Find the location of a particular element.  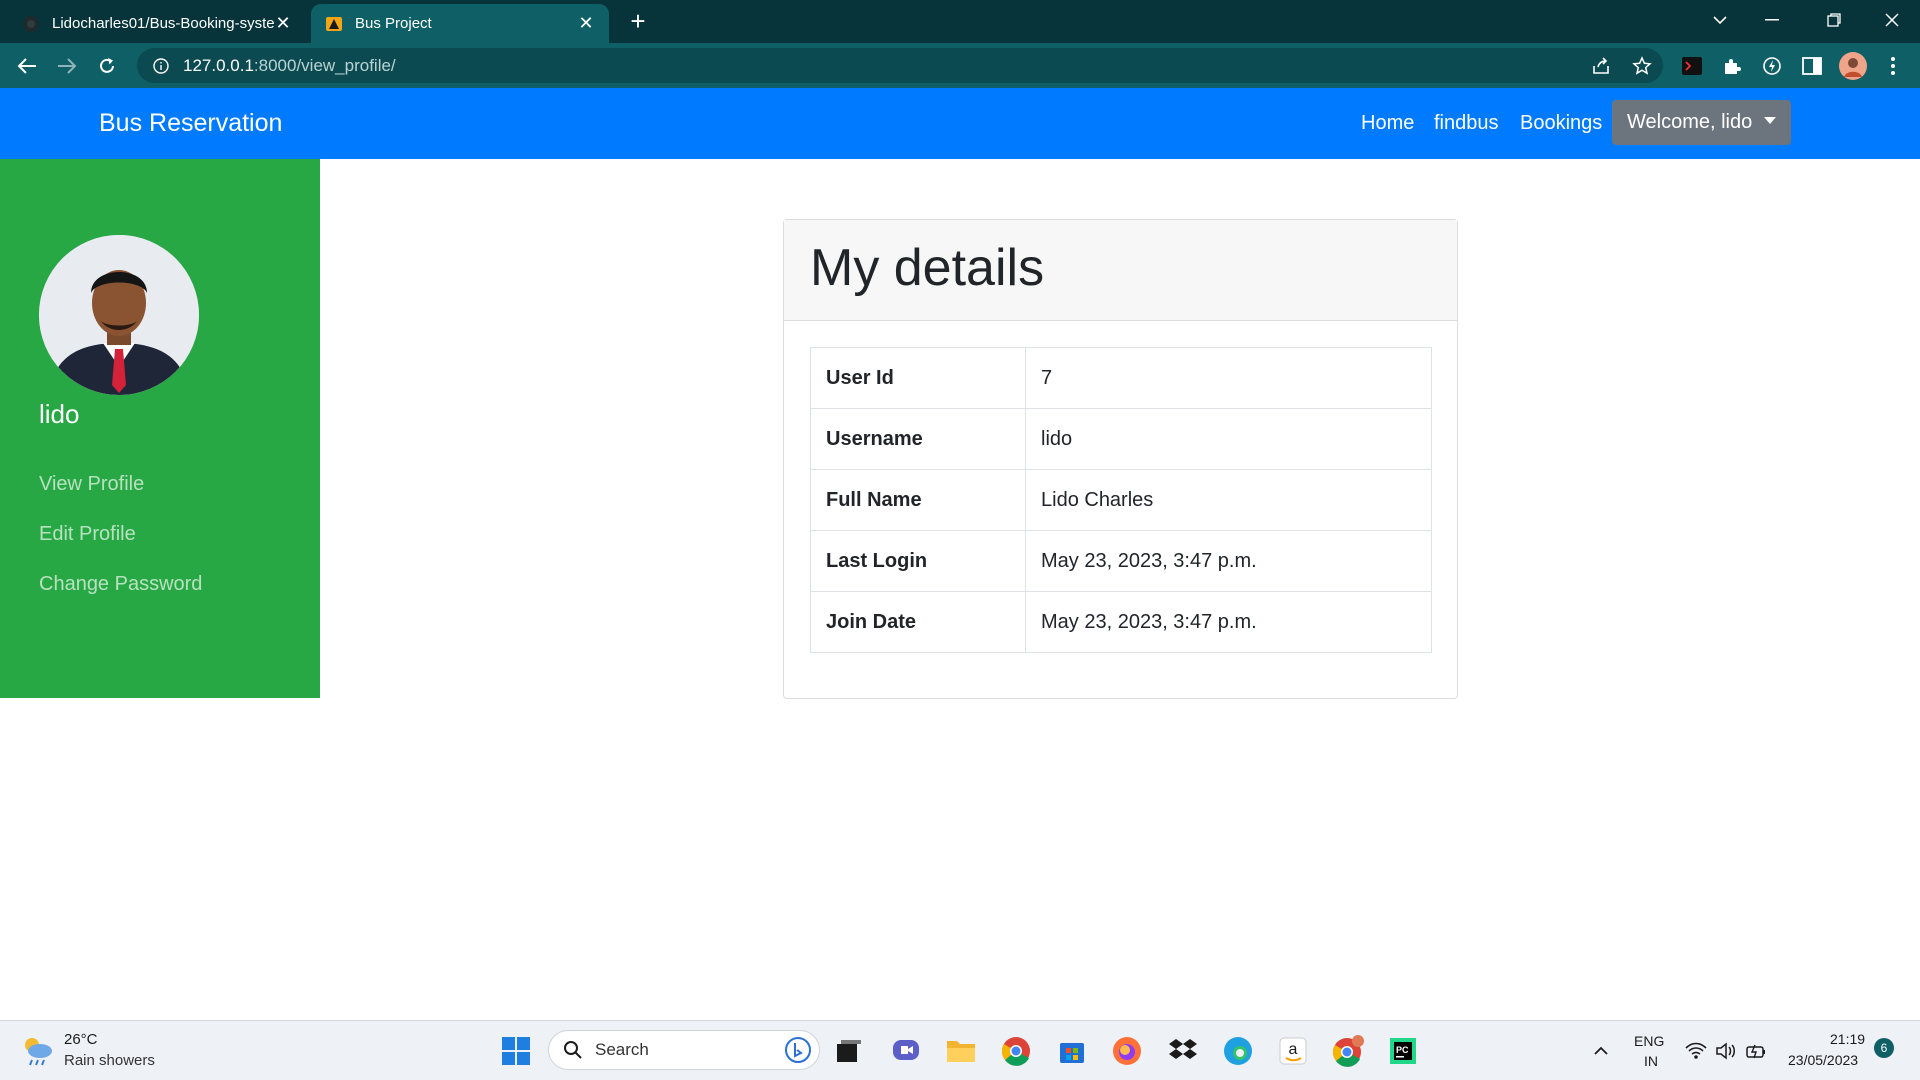

notification-count-badge: 6 is located at coordinates (1884, 1048).